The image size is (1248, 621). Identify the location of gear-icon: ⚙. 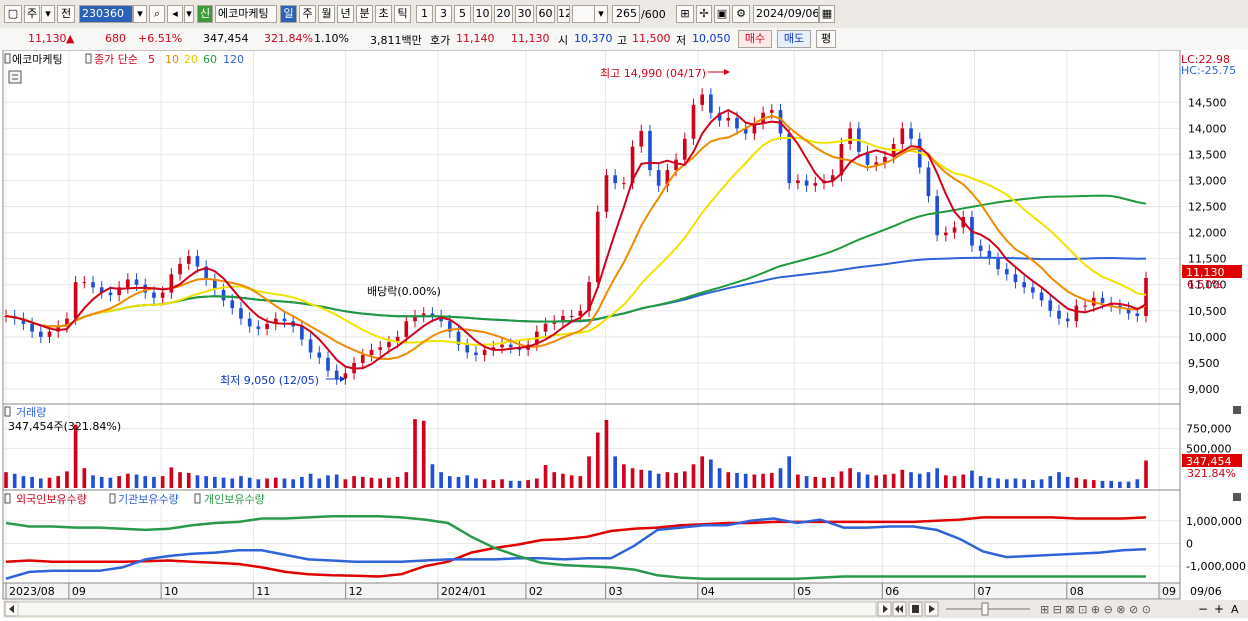
(741, 14).